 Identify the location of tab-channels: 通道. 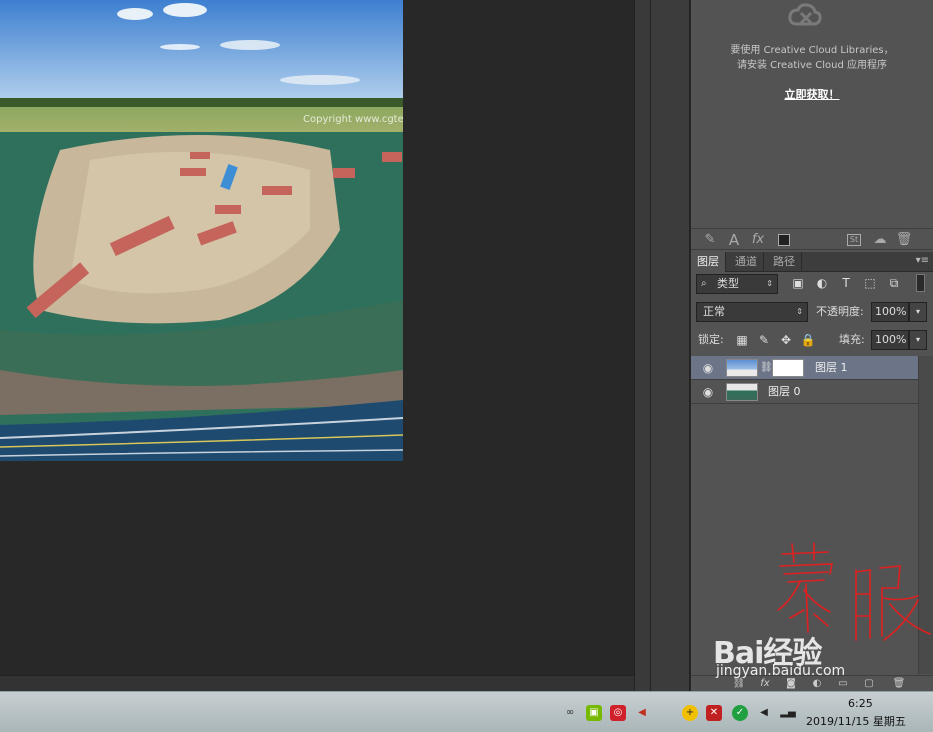
(746, 262).